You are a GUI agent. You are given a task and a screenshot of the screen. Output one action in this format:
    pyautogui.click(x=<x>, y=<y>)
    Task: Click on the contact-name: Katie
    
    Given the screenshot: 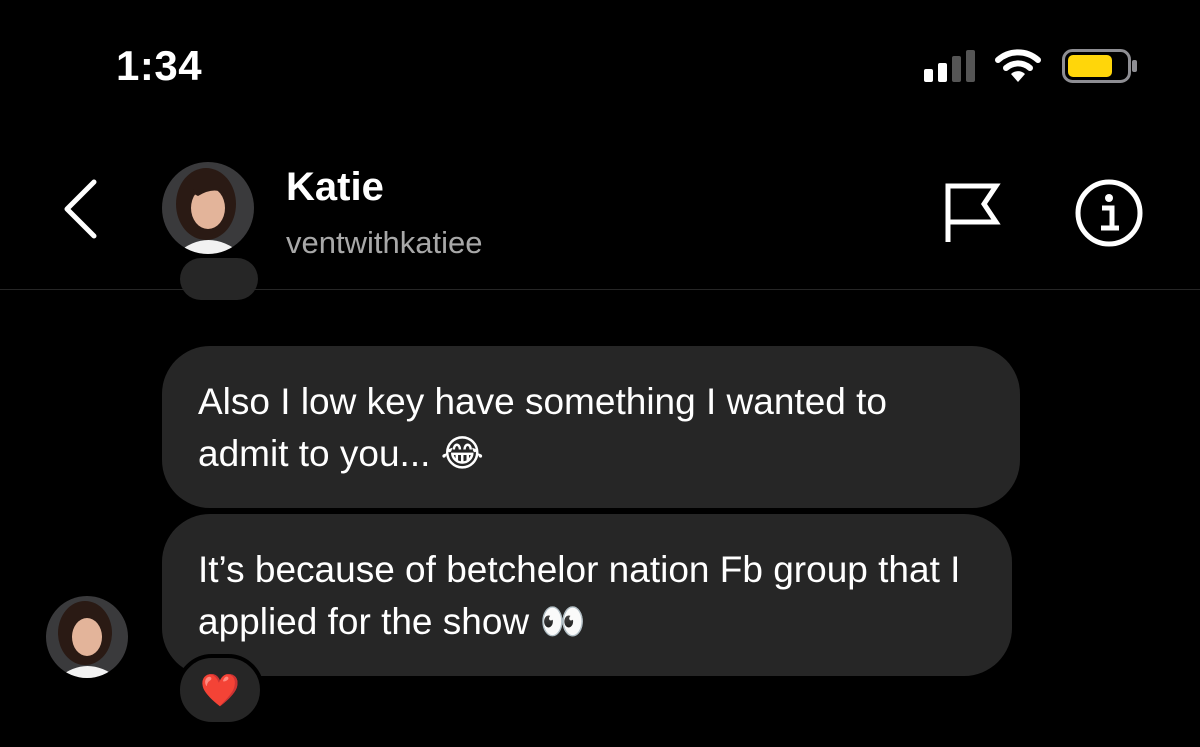 What is the action you would take?
    pyautogui.click(x=335, y=187)
    